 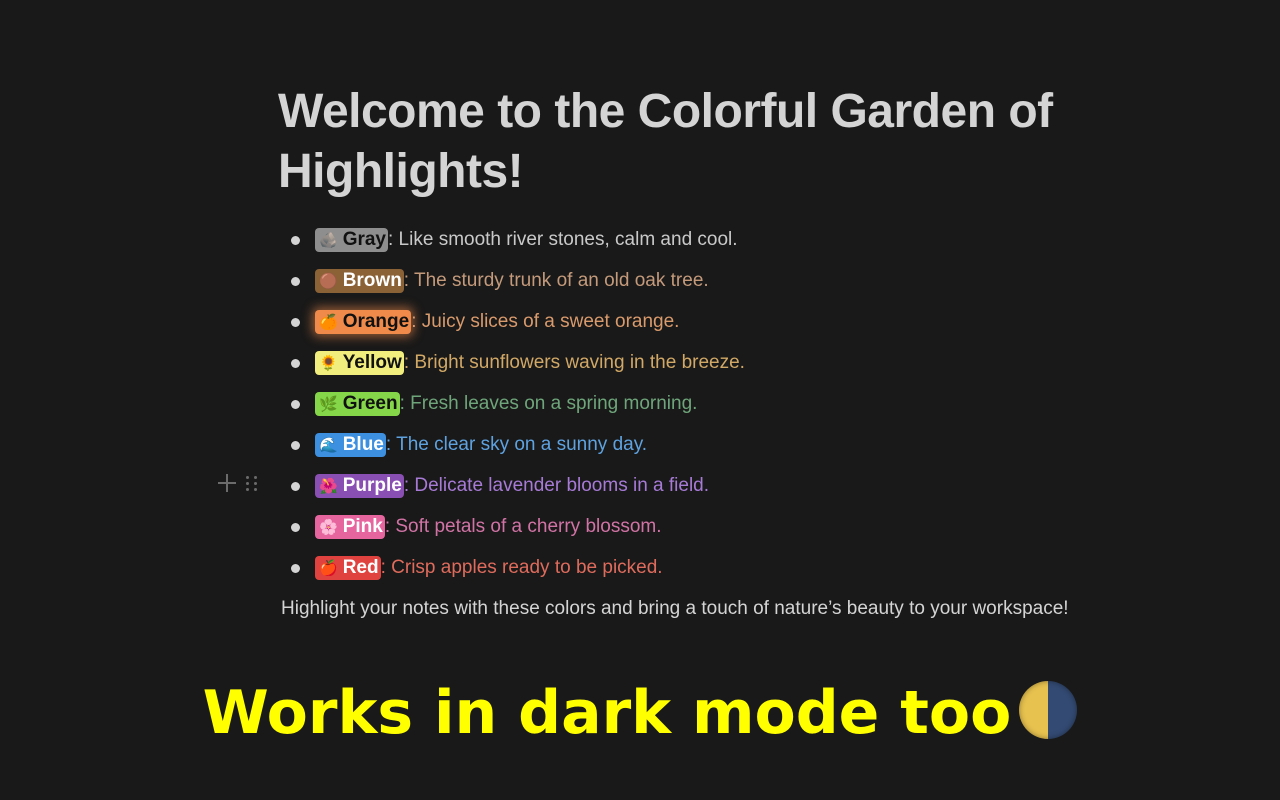 I want to click on cherry-blossom-icon: 🌸, so click(x=328, y=527).